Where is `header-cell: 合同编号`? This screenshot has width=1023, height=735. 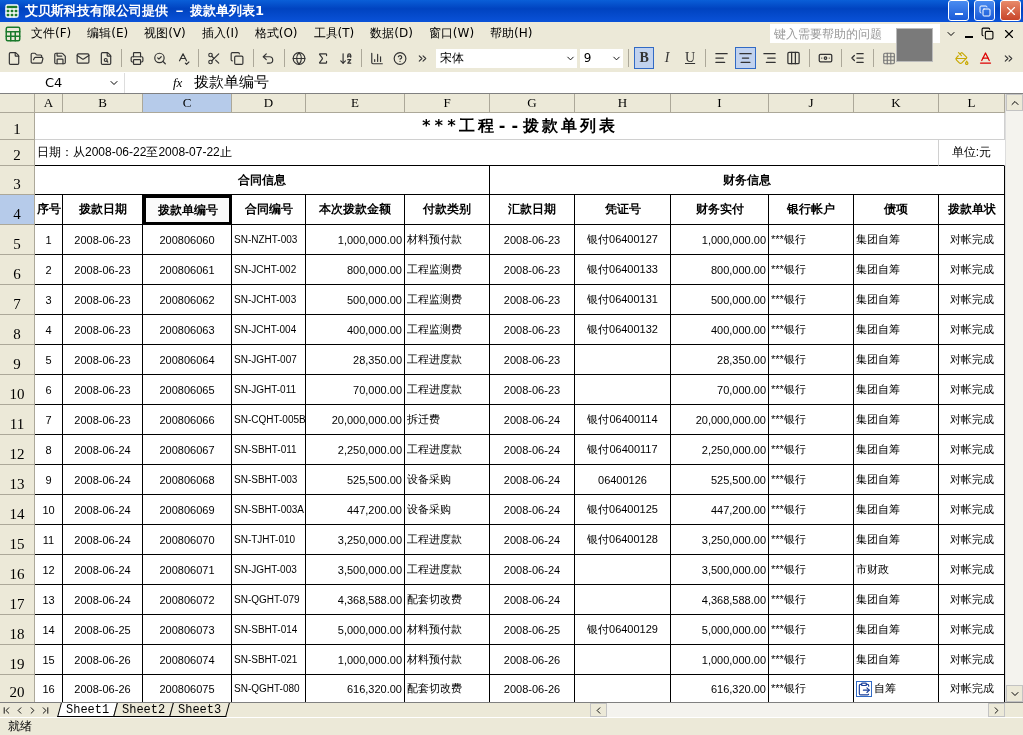
header-cell: 合同编号 is located at coordinates (269, 210).